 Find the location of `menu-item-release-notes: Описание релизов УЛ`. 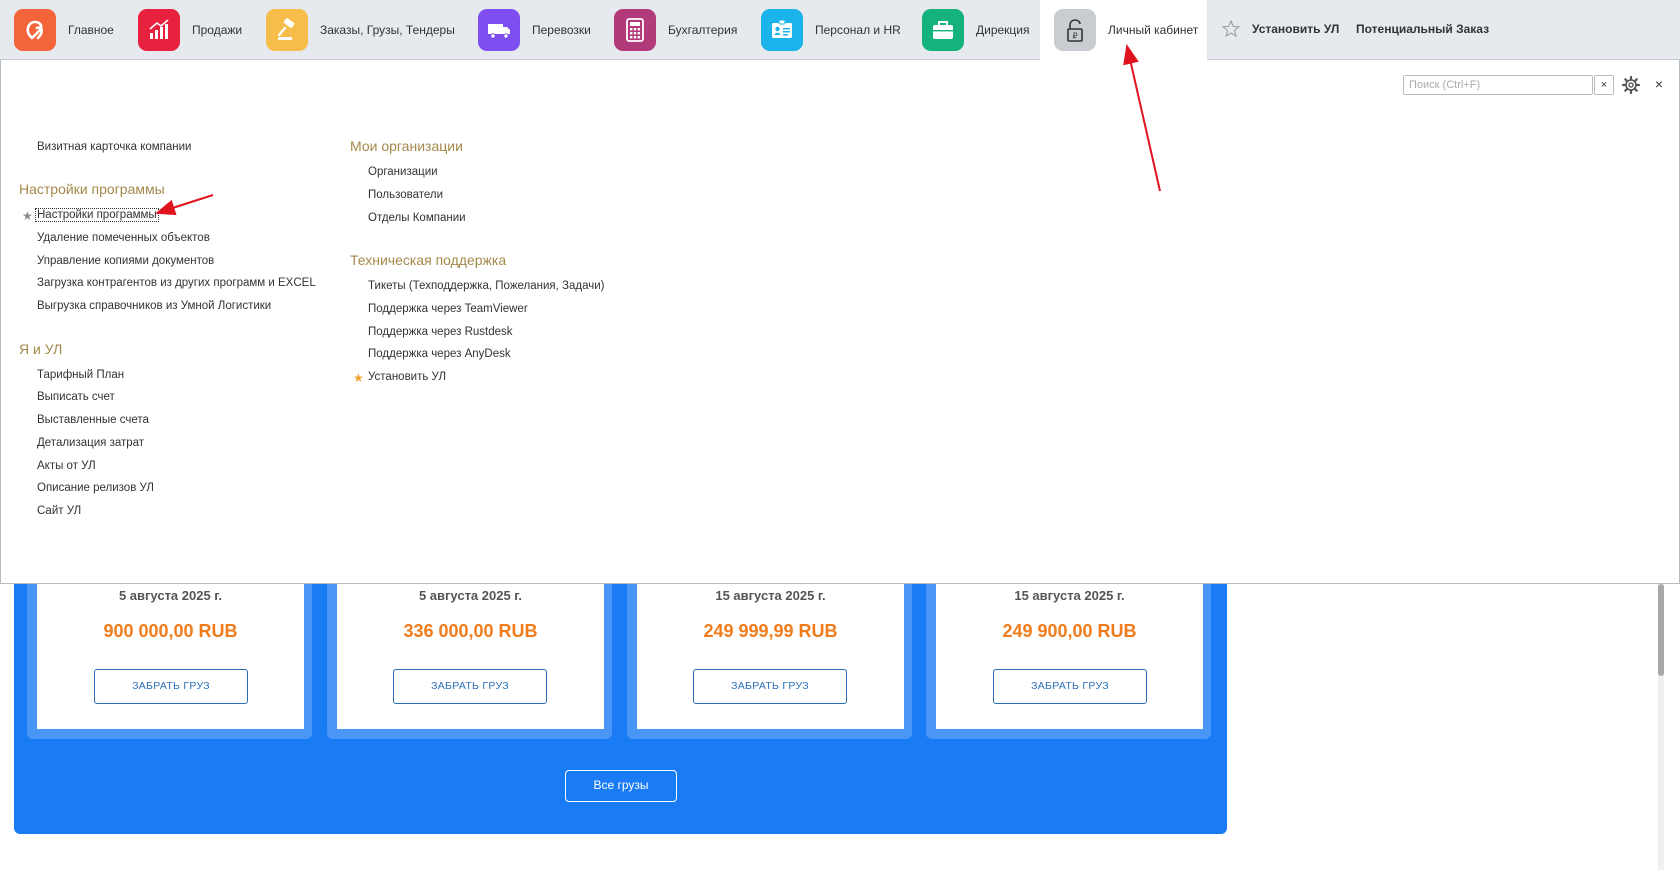

menu-item-release-notes: Описание релизов УЛ is located at coordinates (95, 488).